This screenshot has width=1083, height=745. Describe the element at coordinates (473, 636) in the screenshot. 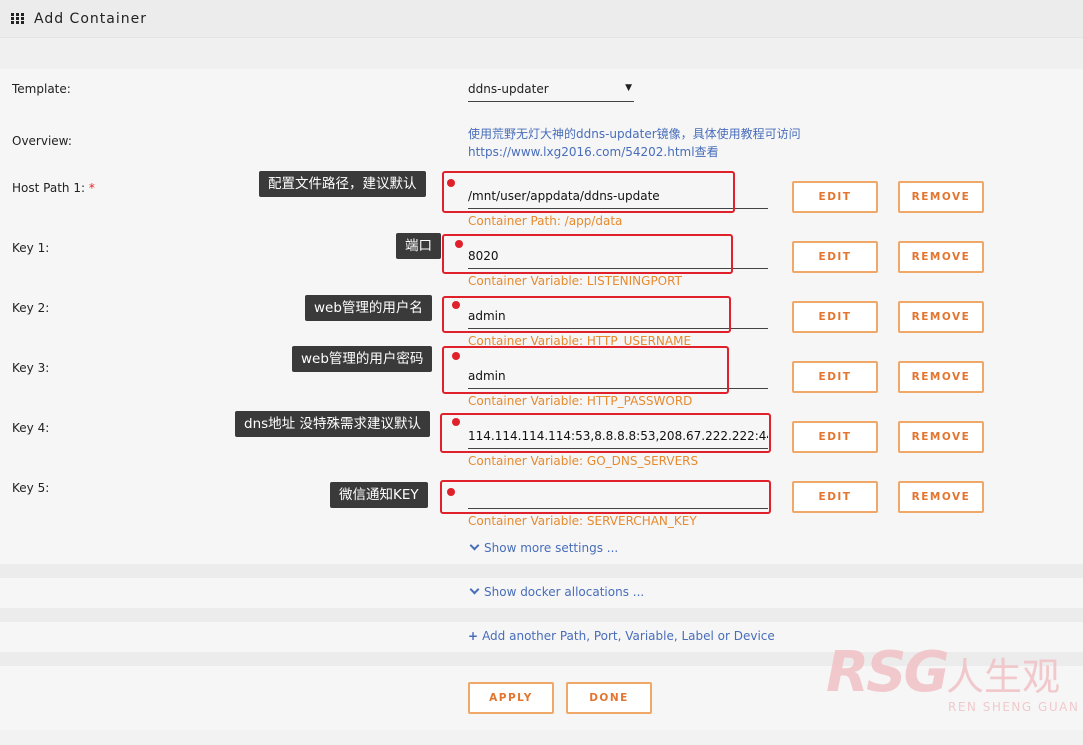

I see `plus-icon: +` at that location.